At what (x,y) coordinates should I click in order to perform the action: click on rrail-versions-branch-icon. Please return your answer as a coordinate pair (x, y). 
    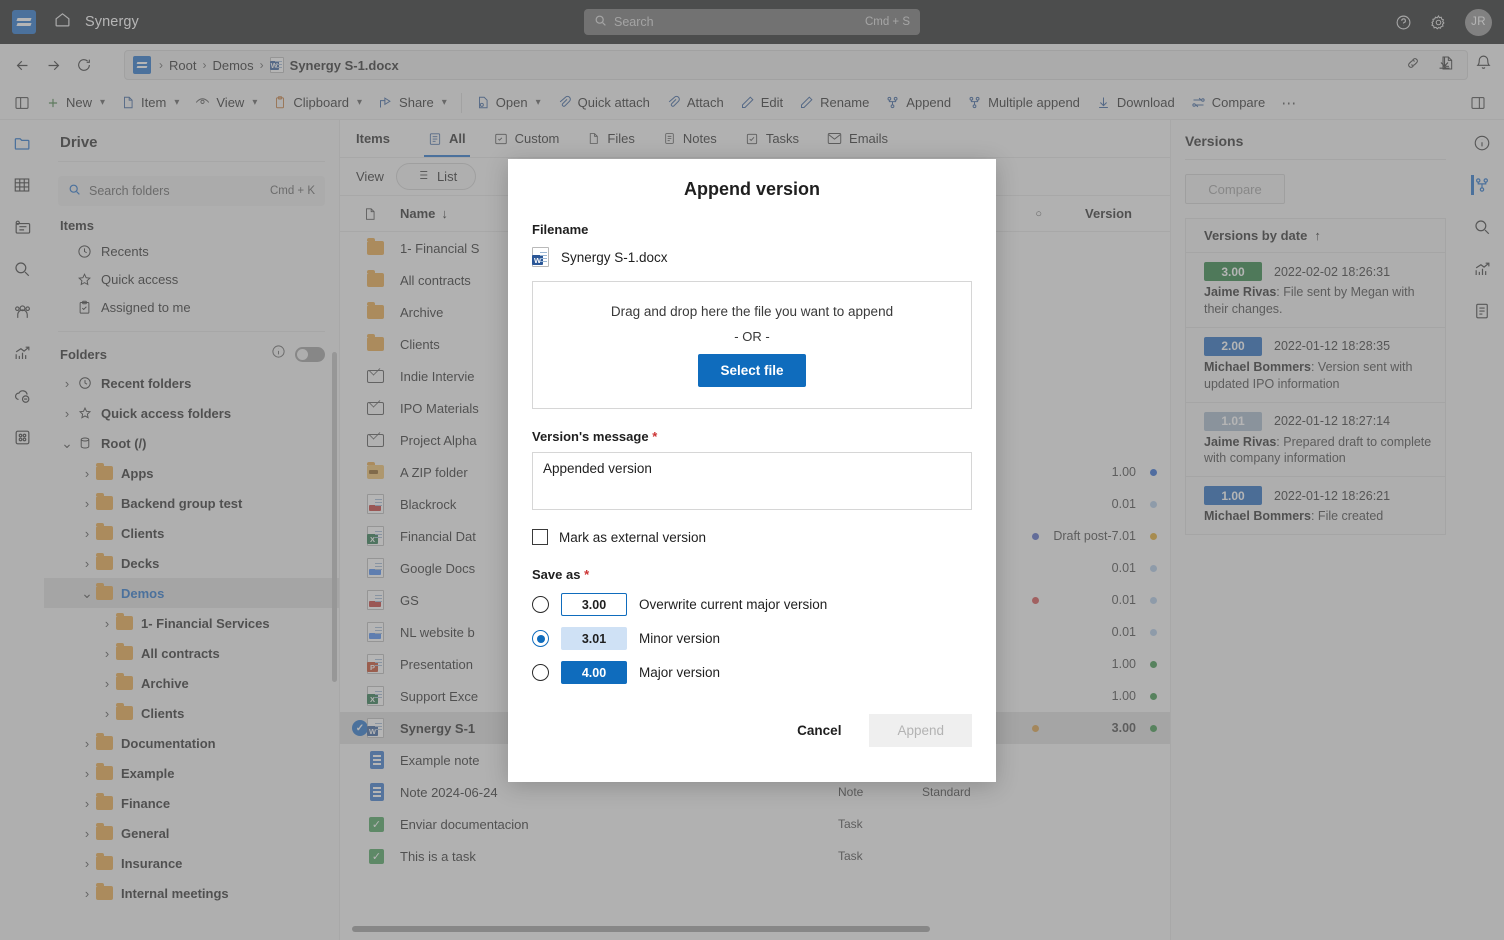
    Looking at the image, I should click on (1482, 185).